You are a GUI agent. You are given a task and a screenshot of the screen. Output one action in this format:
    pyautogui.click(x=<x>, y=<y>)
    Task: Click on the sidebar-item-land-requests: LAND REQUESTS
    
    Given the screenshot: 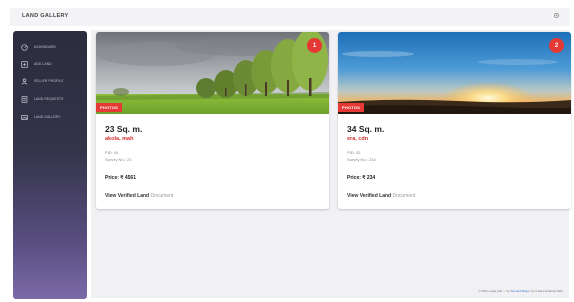 What is the action you would take?
    pyautogui.click(x=42, y=99)
    